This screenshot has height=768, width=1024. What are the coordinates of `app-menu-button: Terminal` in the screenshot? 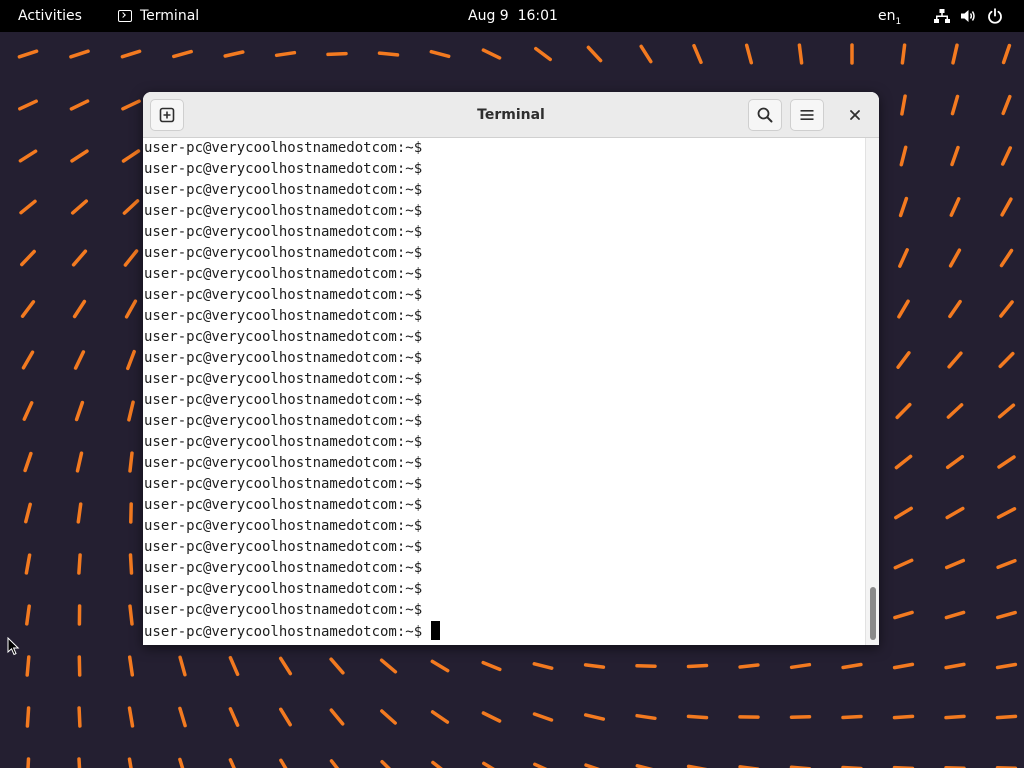 It's located at (158, 16).